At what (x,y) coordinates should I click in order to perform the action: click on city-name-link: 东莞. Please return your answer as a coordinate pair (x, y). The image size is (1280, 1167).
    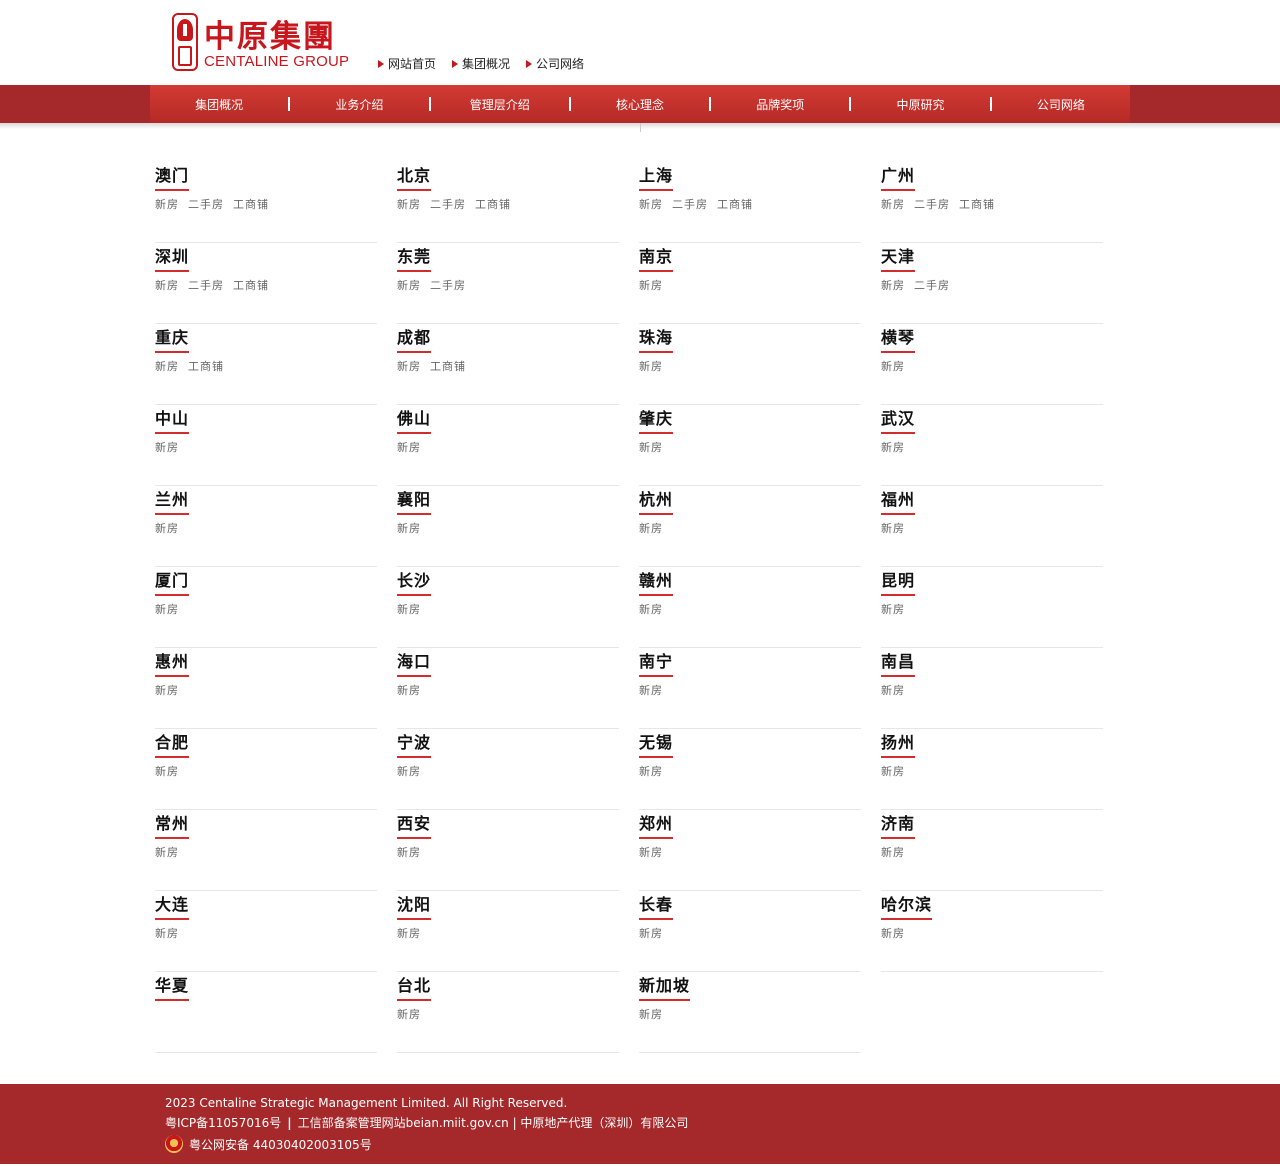
    Looking at the image, I should click on (414, 257).